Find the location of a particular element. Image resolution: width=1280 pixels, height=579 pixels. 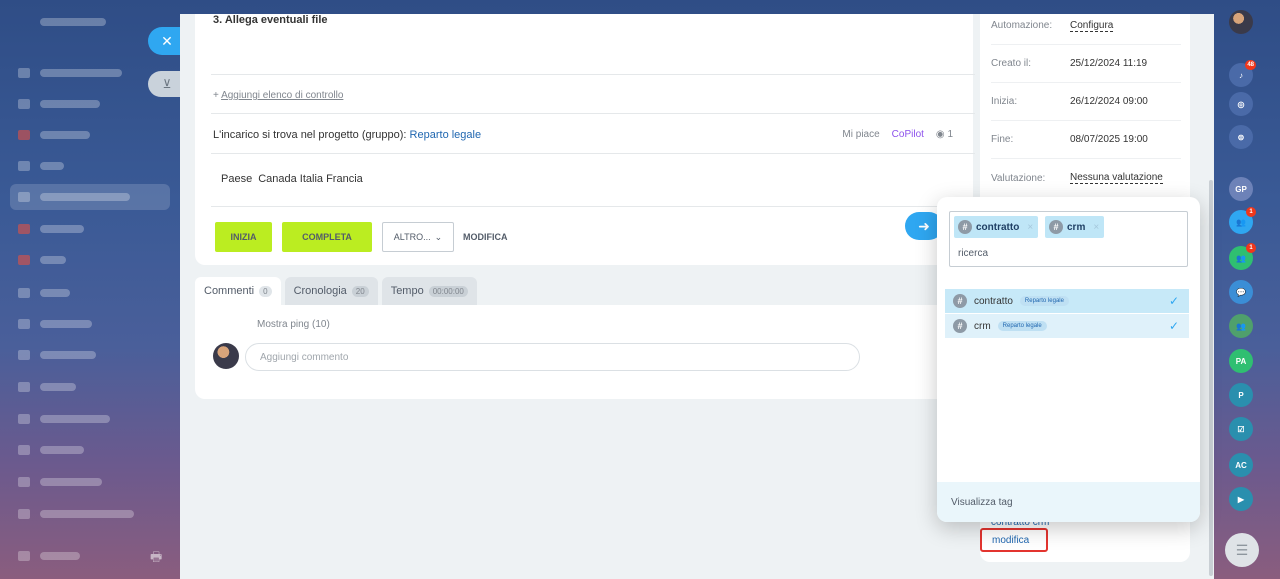

avatar-gp: GP is located at coordinates (1241, 189).